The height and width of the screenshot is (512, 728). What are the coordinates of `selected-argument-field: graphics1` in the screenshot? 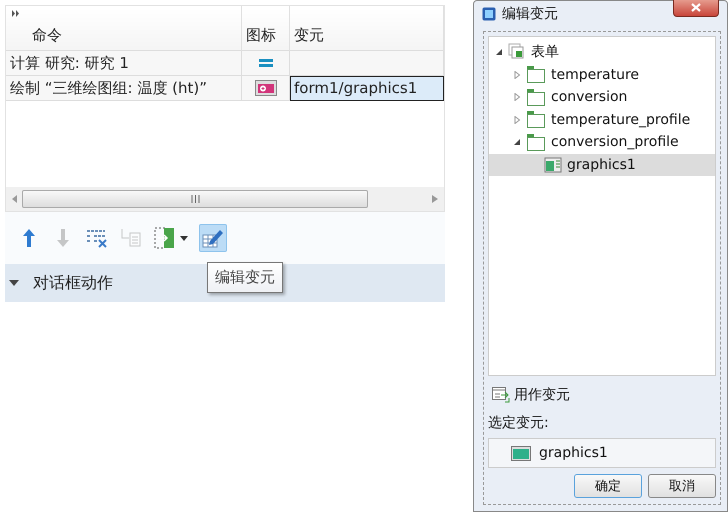 It's located at (602, 453).